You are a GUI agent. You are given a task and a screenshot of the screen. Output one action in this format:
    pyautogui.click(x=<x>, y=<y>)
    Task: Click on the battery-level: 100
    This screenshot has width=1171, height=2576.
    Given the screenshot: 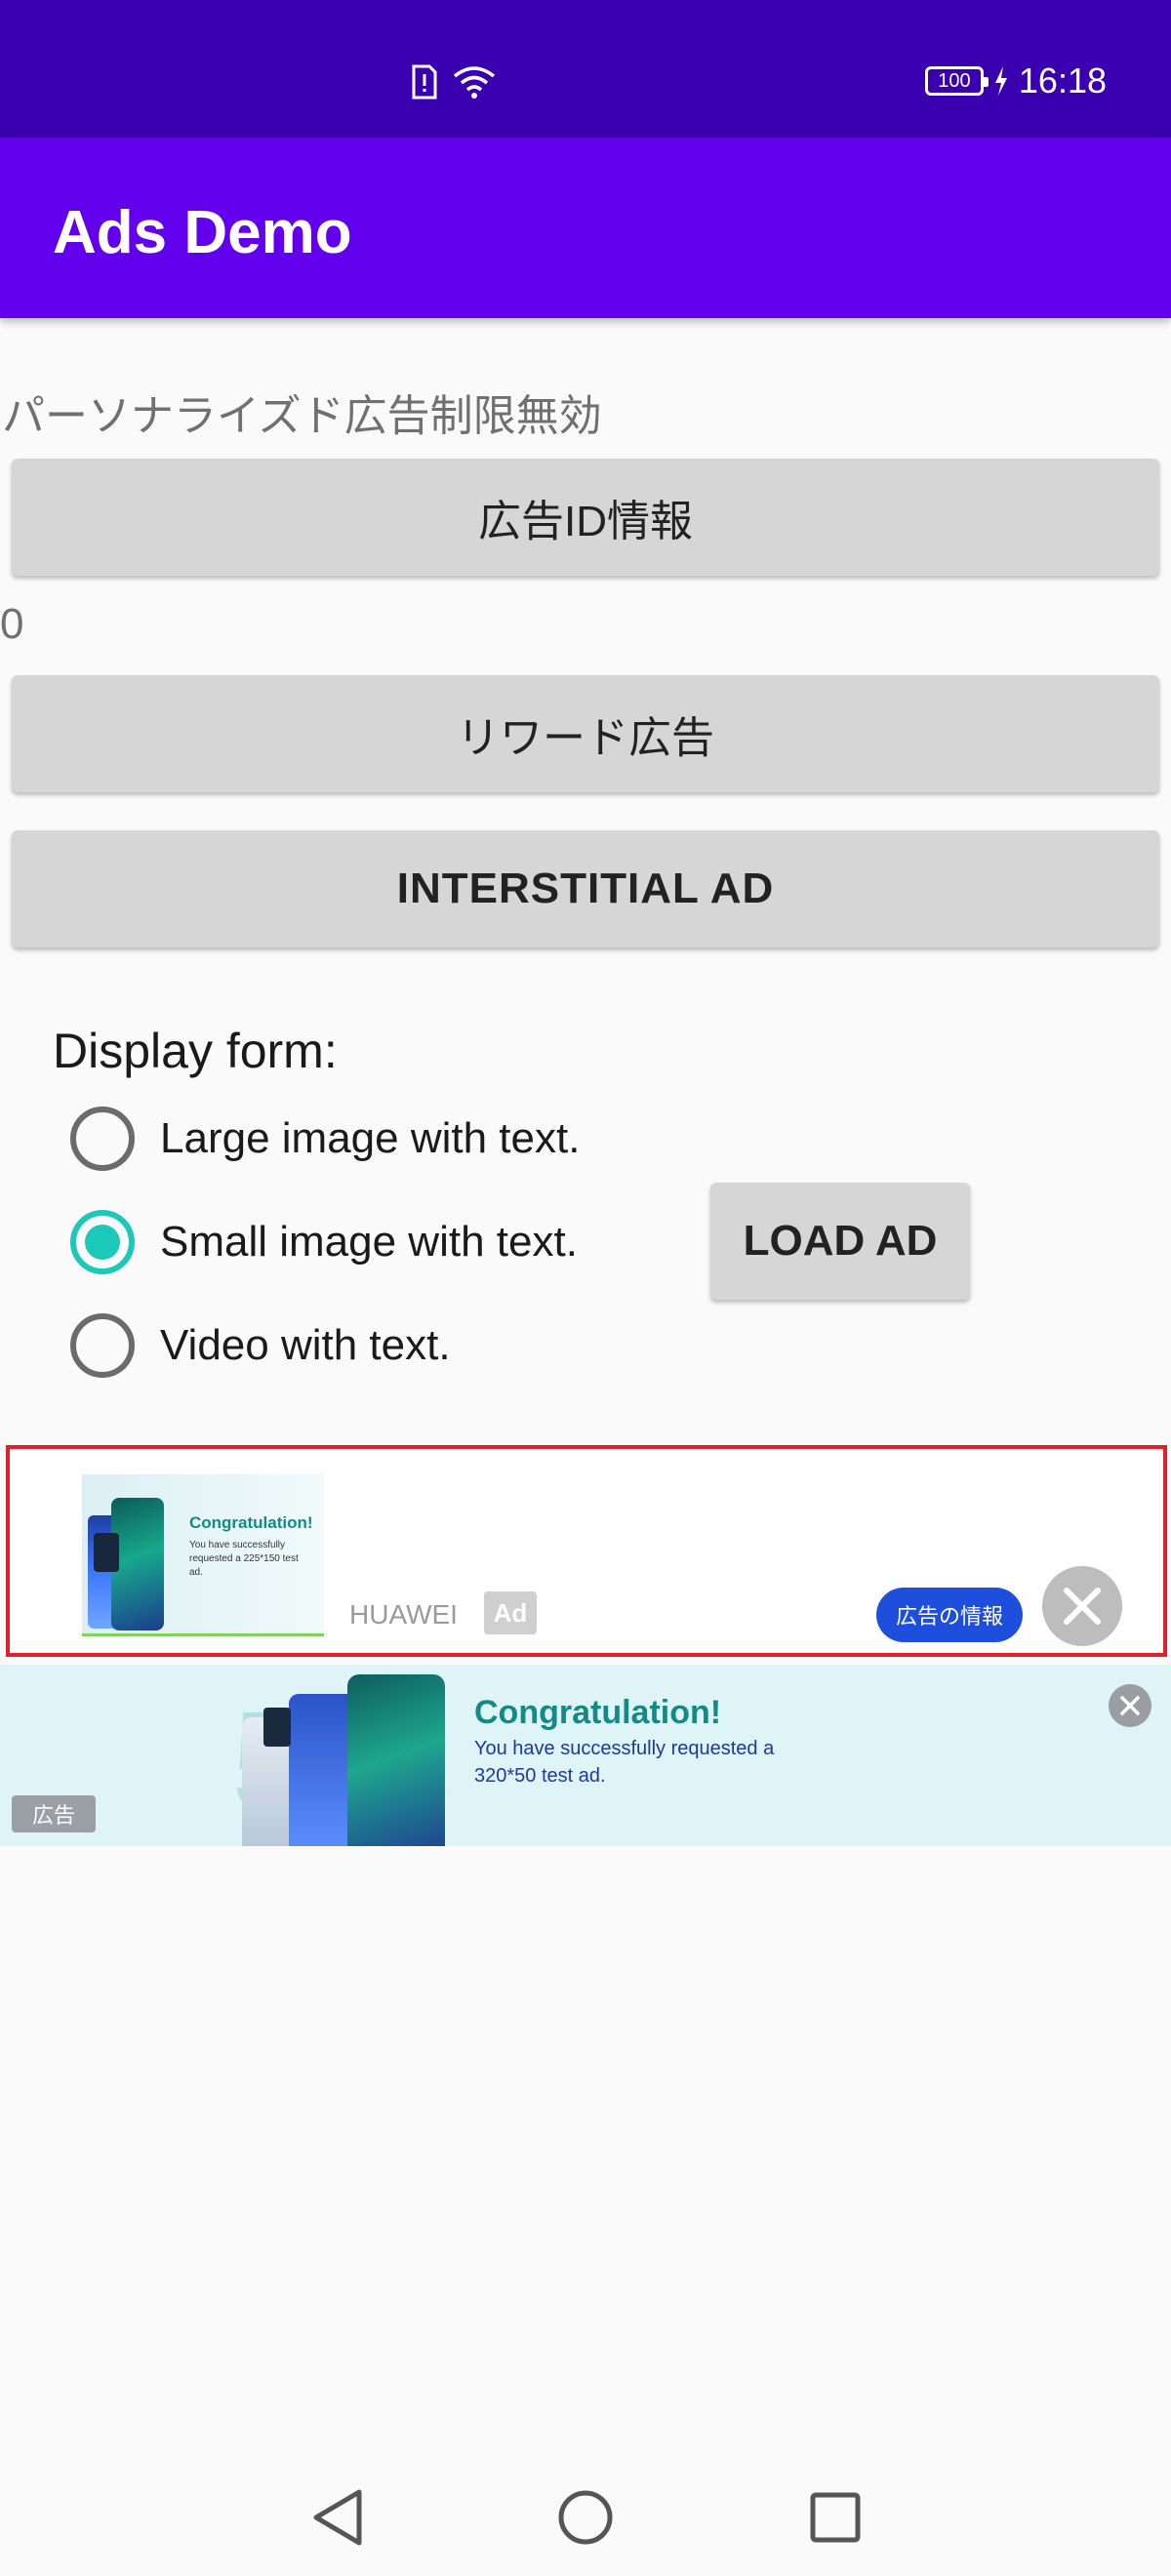 What is the action you would take?
    pyautogui.click(x=954, y=80)
    